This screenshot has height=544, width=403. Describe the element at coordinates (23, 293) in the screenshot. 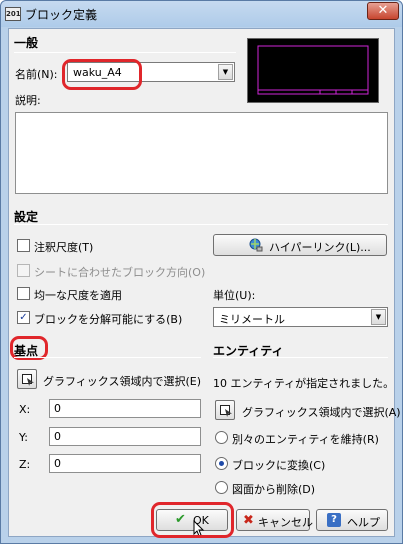

I see `uniform-scale-checkbox` at that location.